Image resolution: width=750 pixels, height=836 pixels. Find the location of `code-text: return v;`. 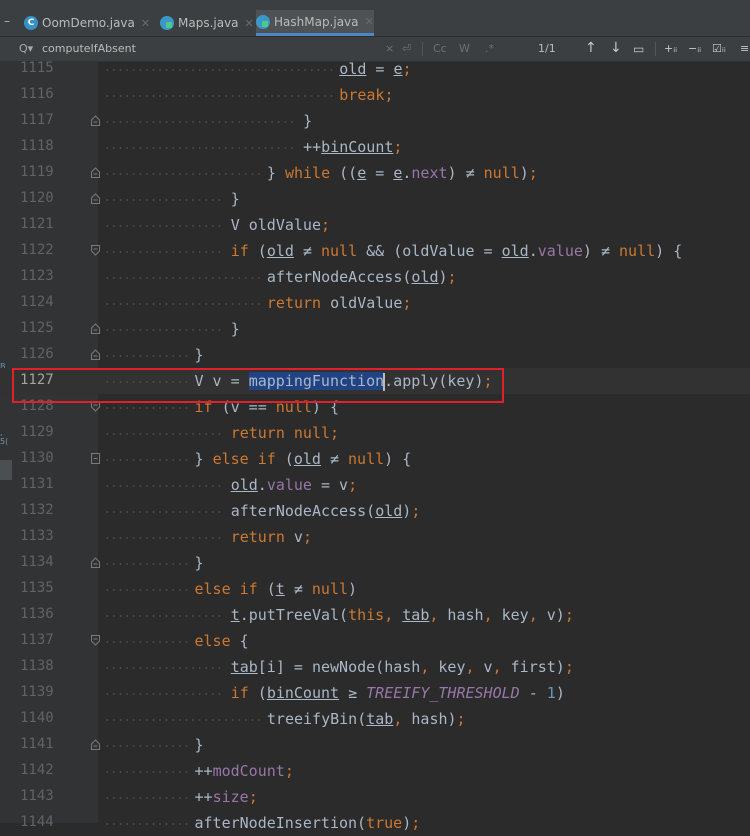

code-text: return v; is located at coordinates (271, 537).